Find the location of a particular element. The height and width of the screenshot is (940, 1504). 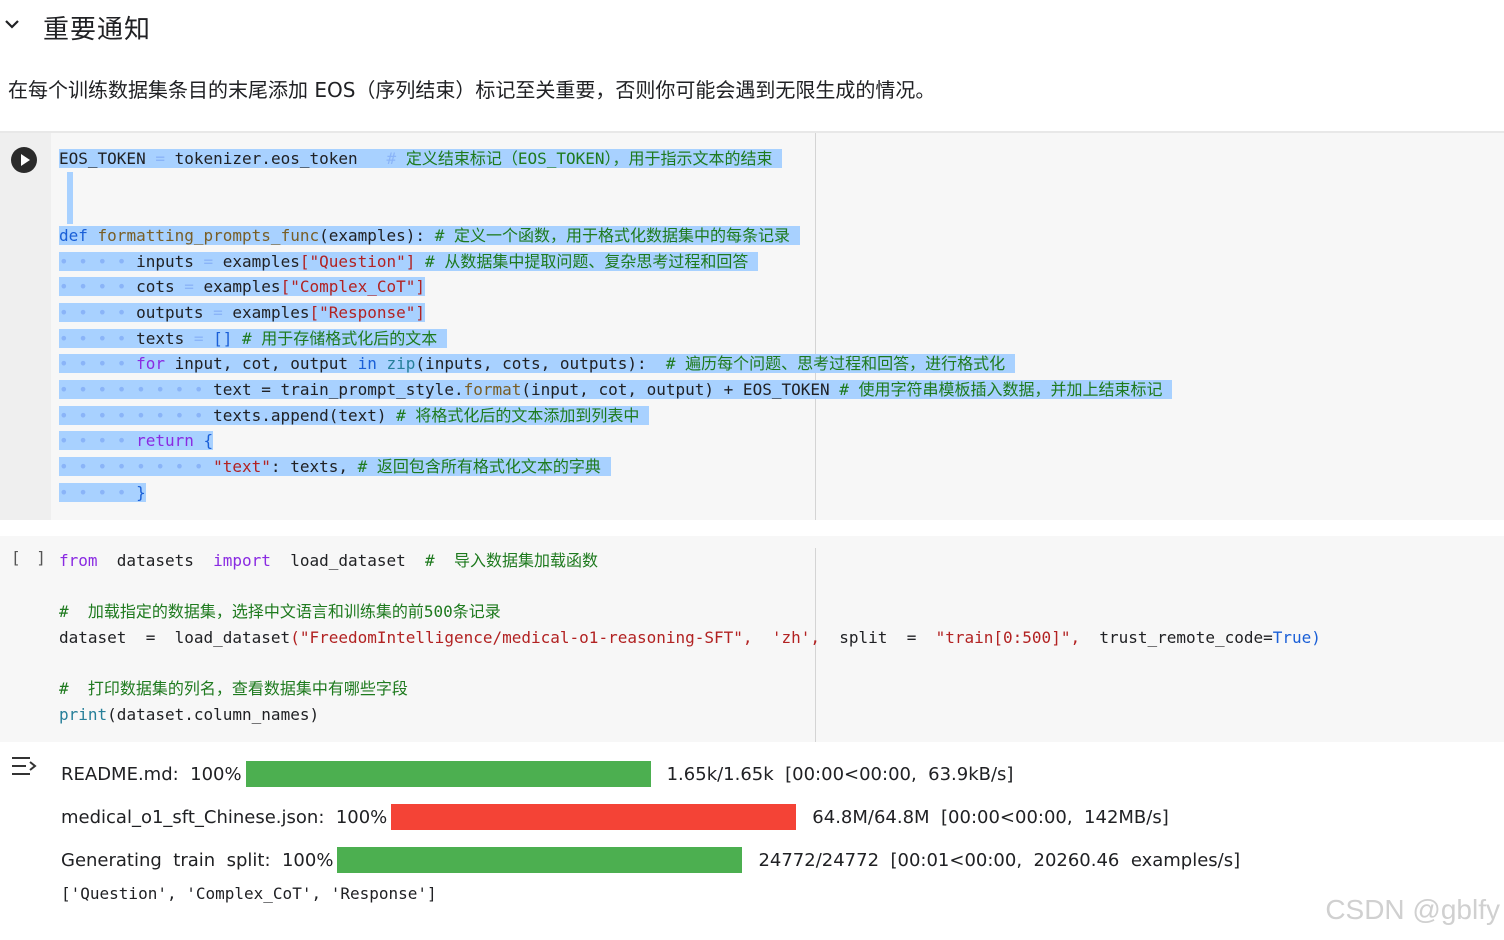

code-line: # 打印数据集的列名，查看数据集中有哪些字段 is located at coordinates (233, 689).